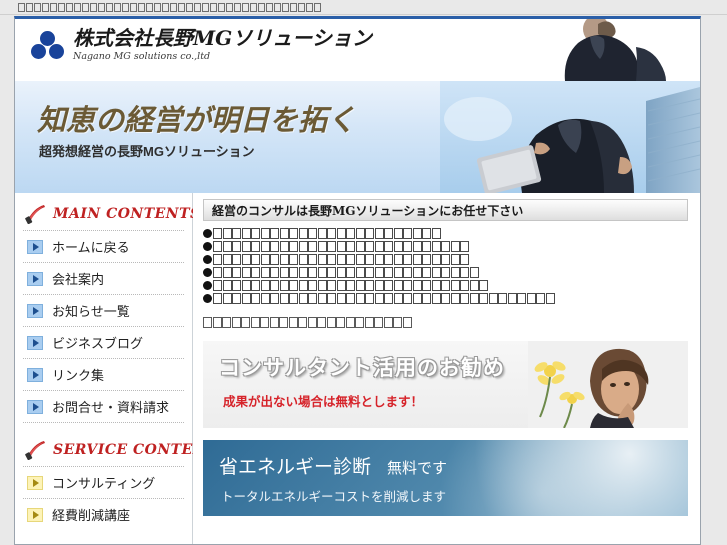  What do you see at coordinates (362, 368) in the screenshot?
I see `consultant-banner-title: コンサルタント活用のお勧め` at bounding box center [362, 368].